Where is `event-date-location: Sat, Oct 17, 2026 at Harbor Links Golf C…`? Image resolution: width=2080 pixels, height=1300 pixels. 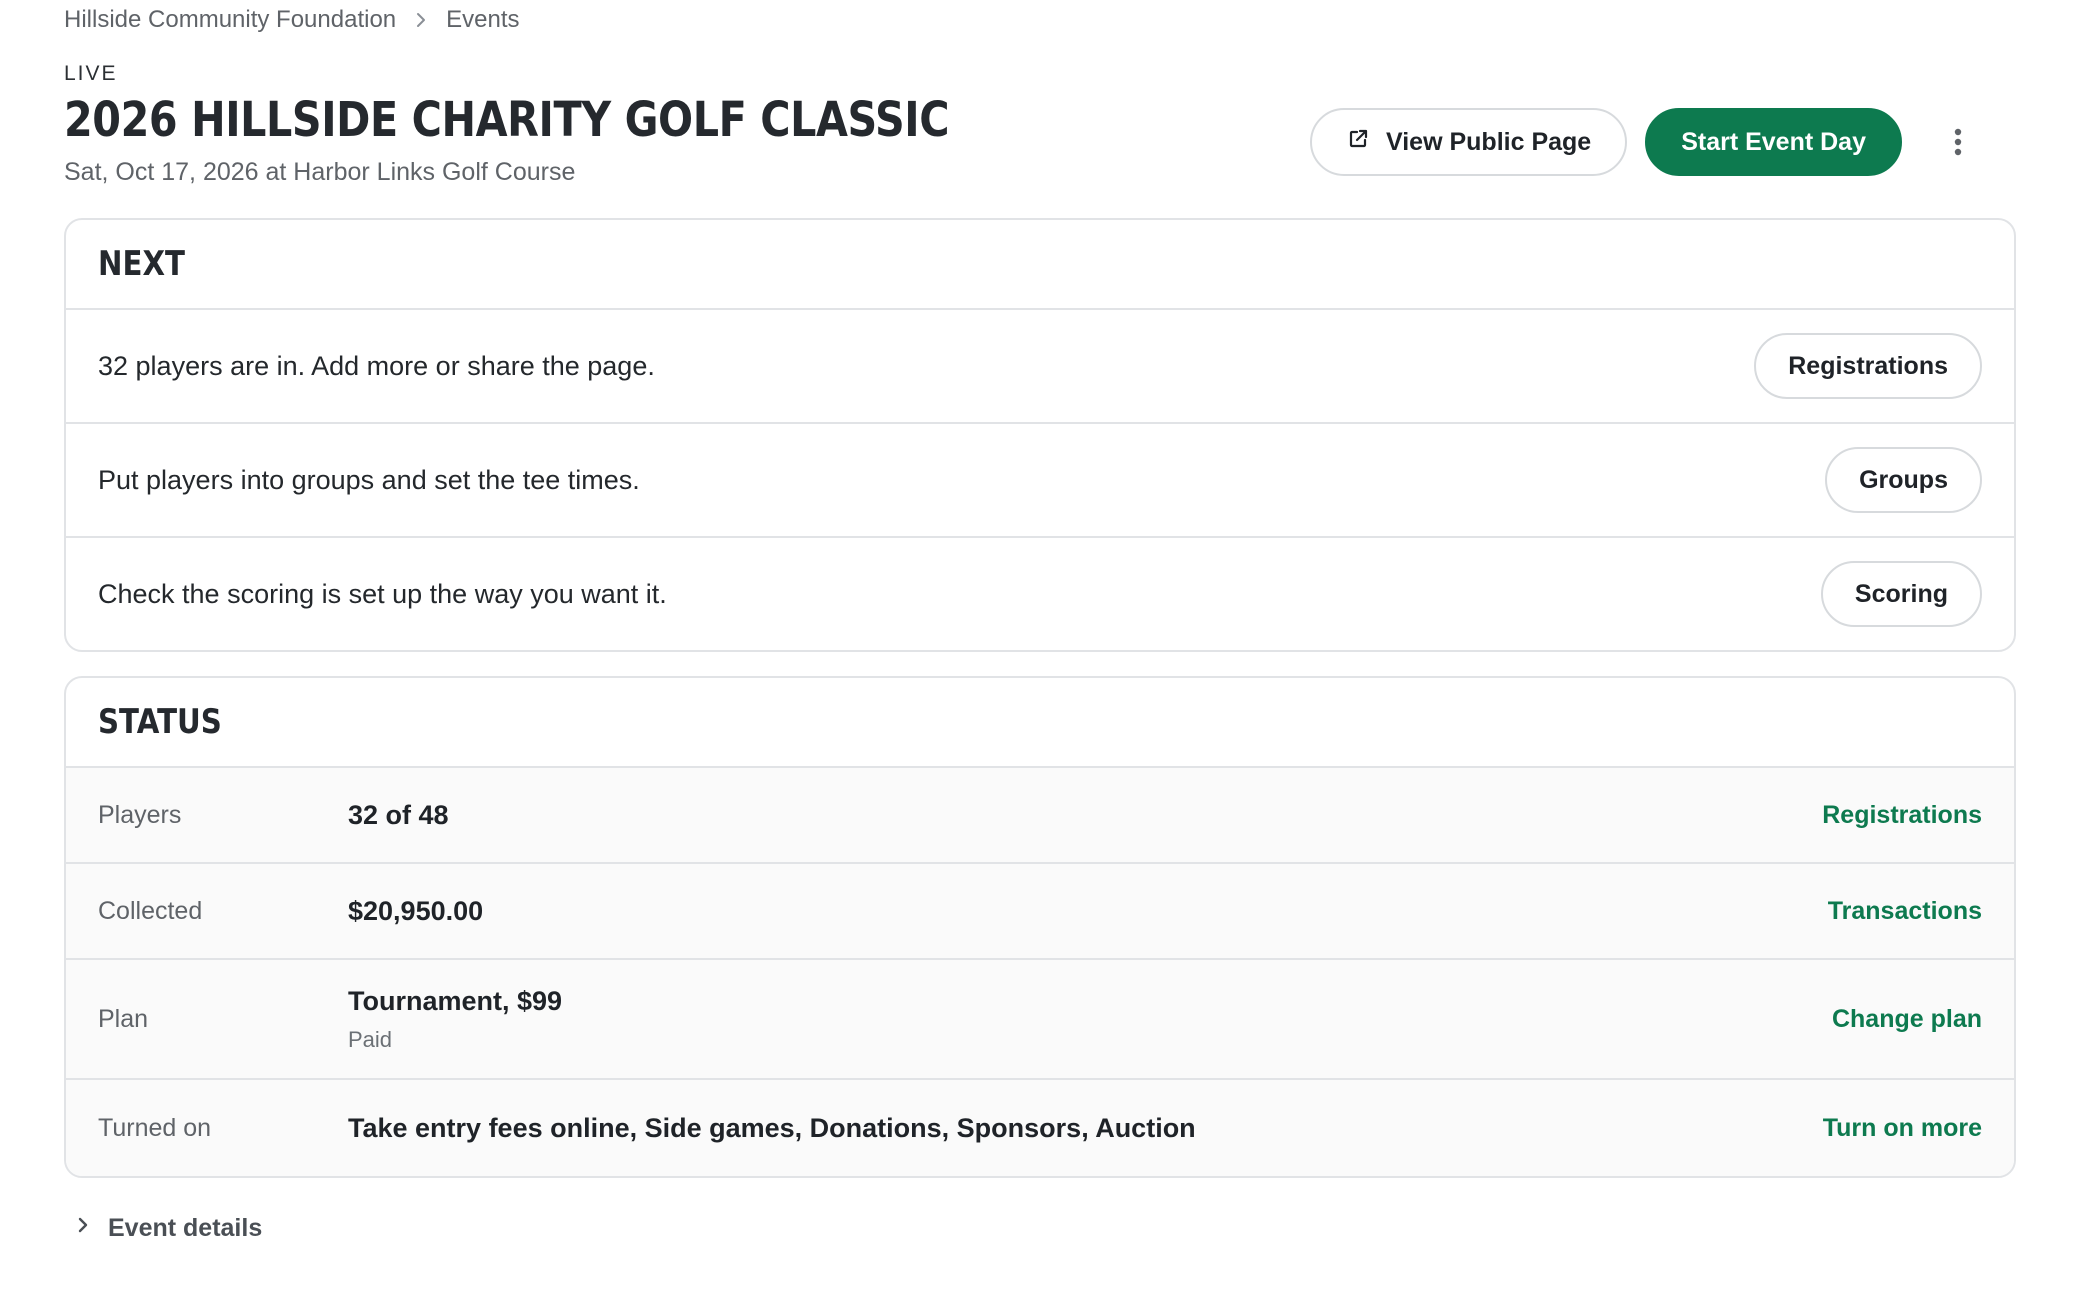
event-date-location: Sat, Oct 17, 2026 at Harbor Links Golf C… is located at coordinates (320, 172).